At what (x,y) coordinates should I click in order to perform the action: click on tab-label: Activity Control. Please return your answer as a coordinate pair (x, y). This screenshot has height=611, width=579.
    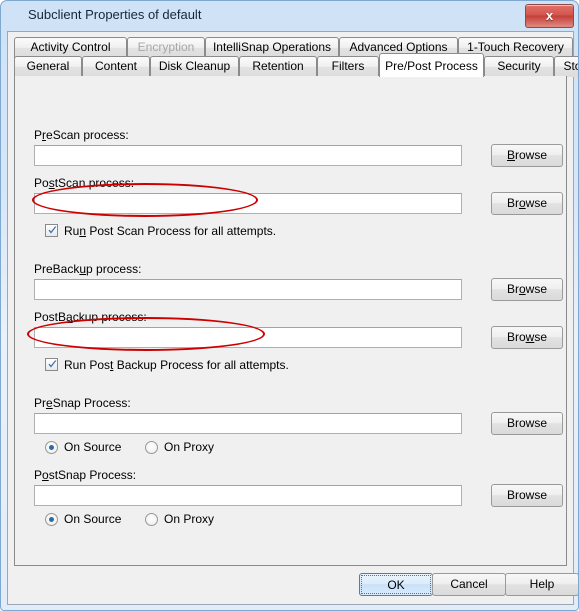
    Looking at the image, I should click on (70, 47).